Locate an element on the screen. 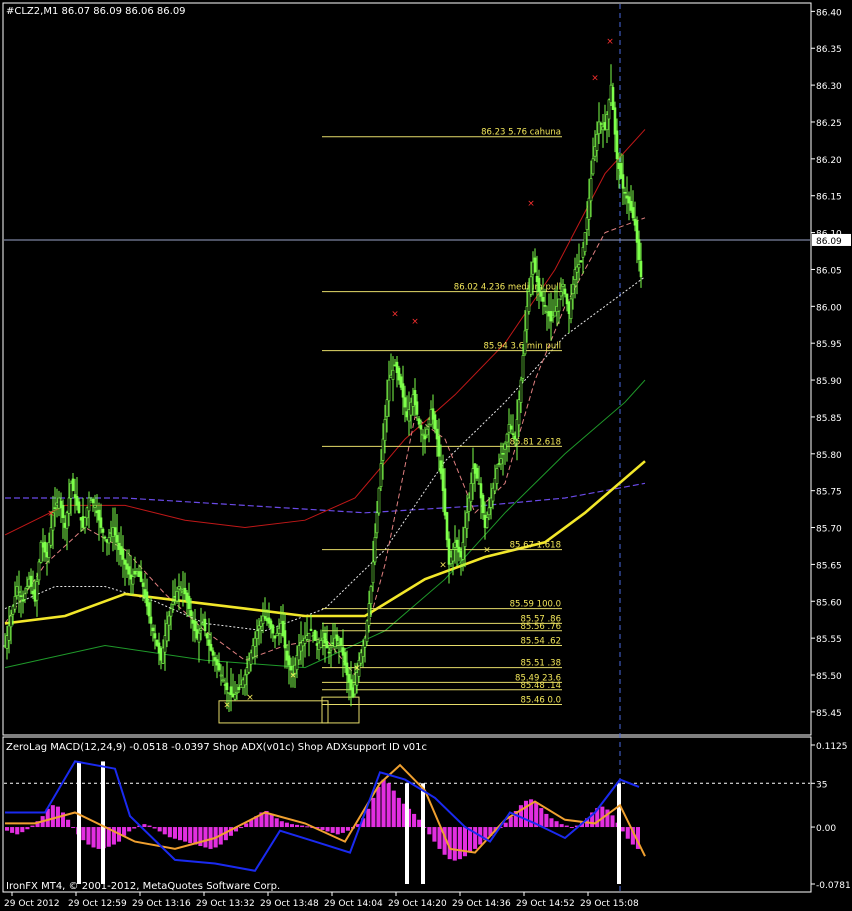  time-tick-label: 29 Oct 12:59 is located at coordinates (97, 904).